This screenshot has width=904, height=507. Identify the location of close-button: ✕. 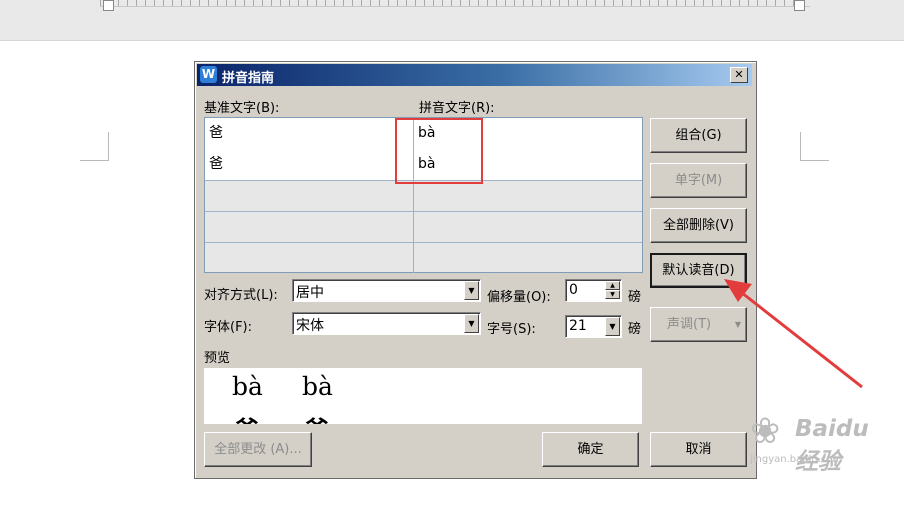
(739, 75).